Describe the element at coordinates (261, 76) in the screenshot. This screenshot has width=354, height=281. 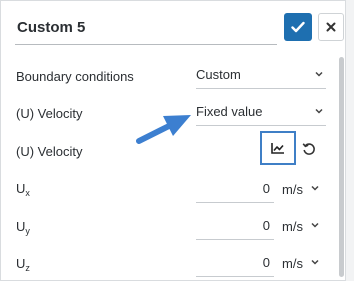
I see `boundary-conditions-select: Custom` at that location.